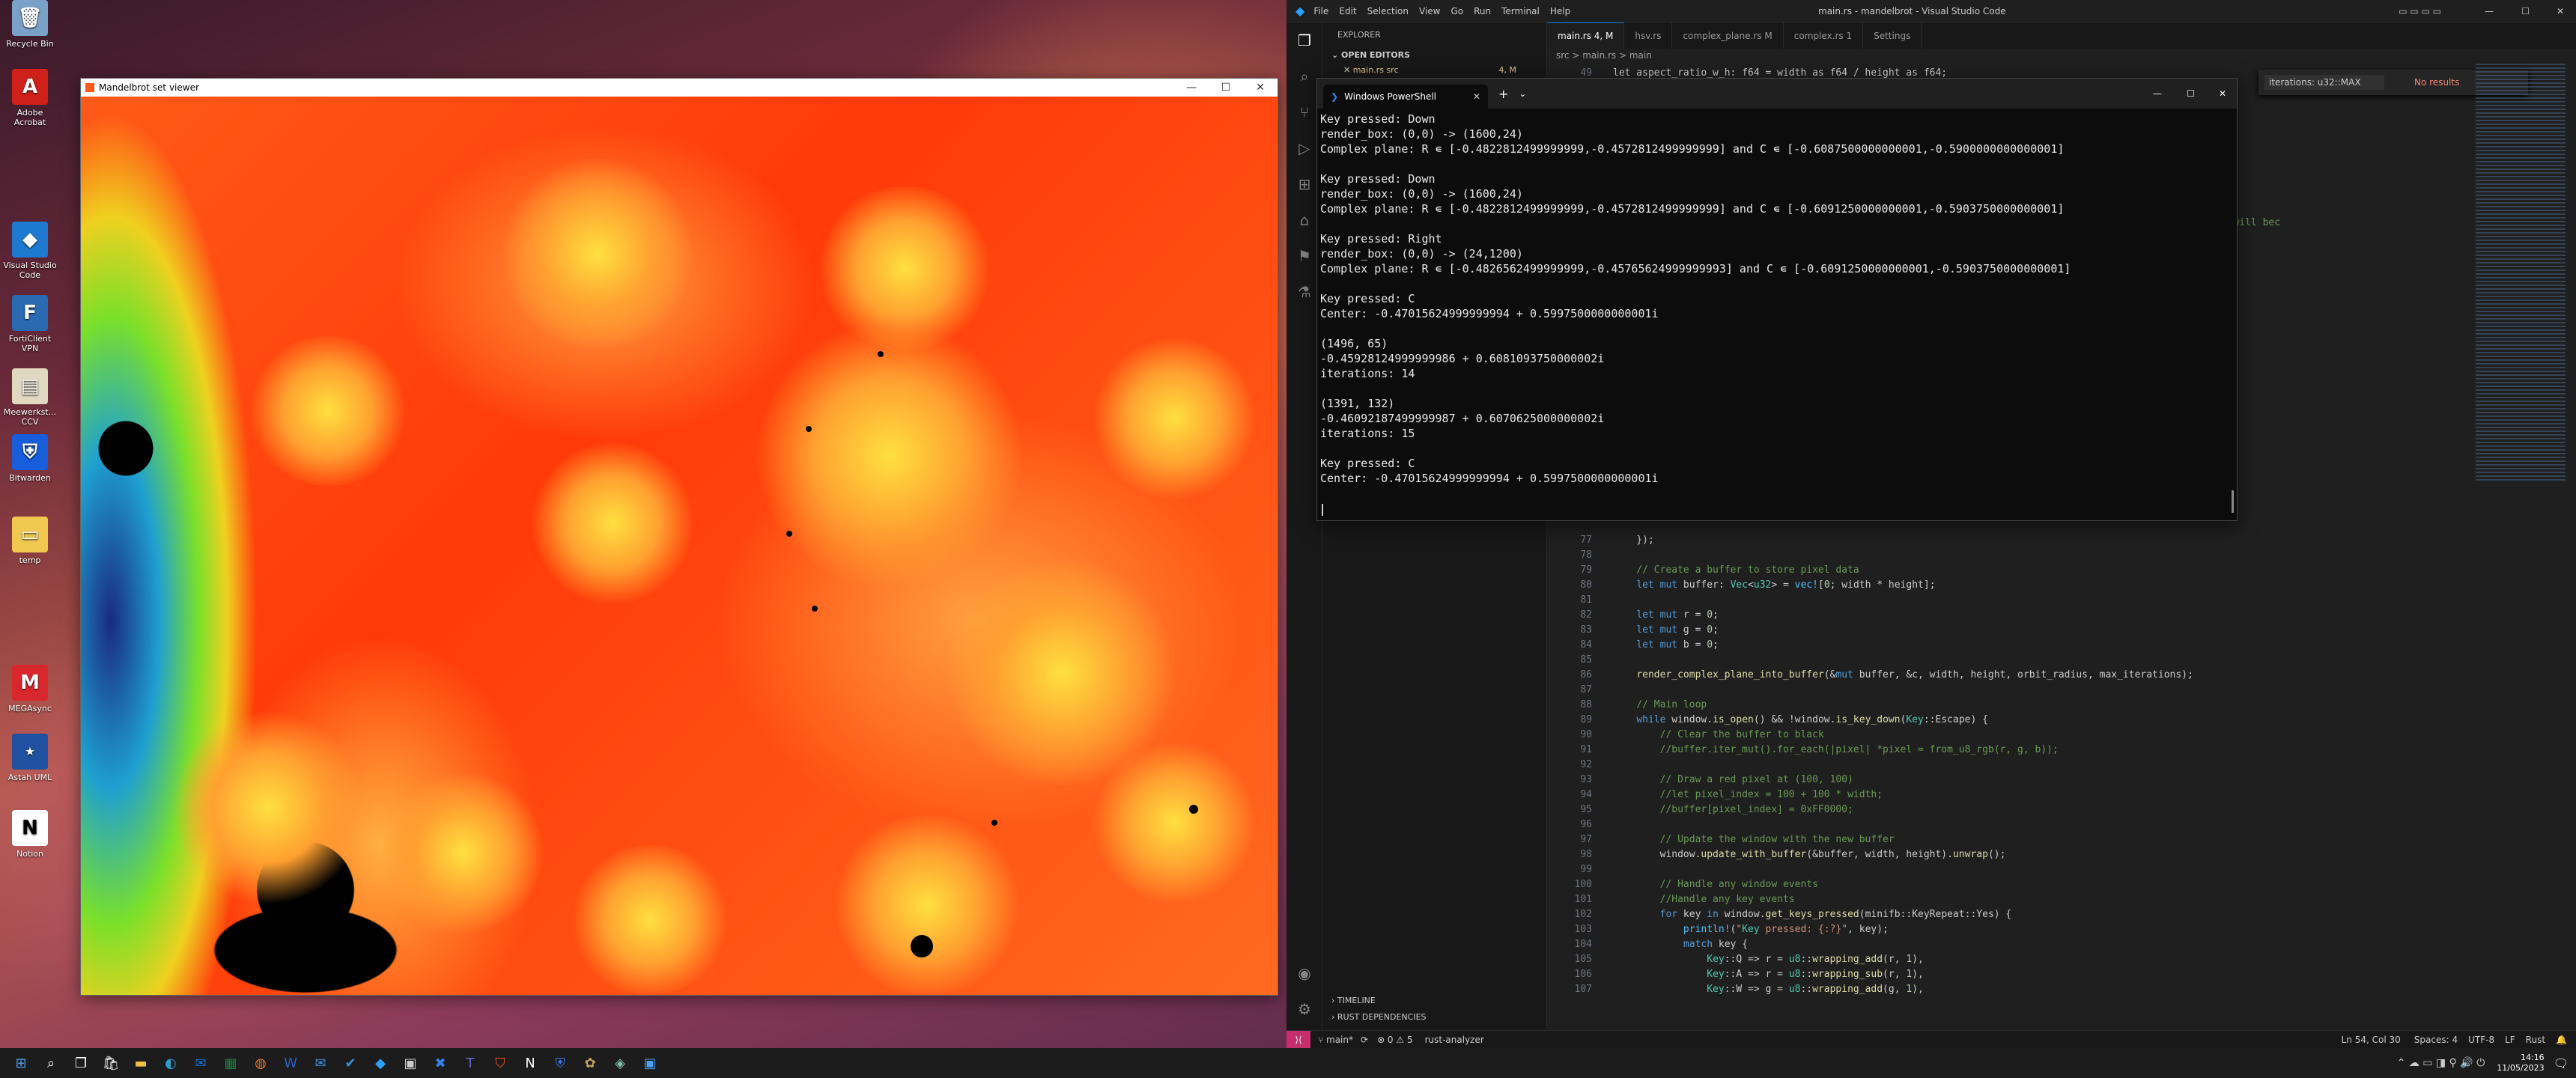 This screenshot has width=2576, height=1078. I want to click on settings-gear-icon: ⚙, so click(1304, 1009).